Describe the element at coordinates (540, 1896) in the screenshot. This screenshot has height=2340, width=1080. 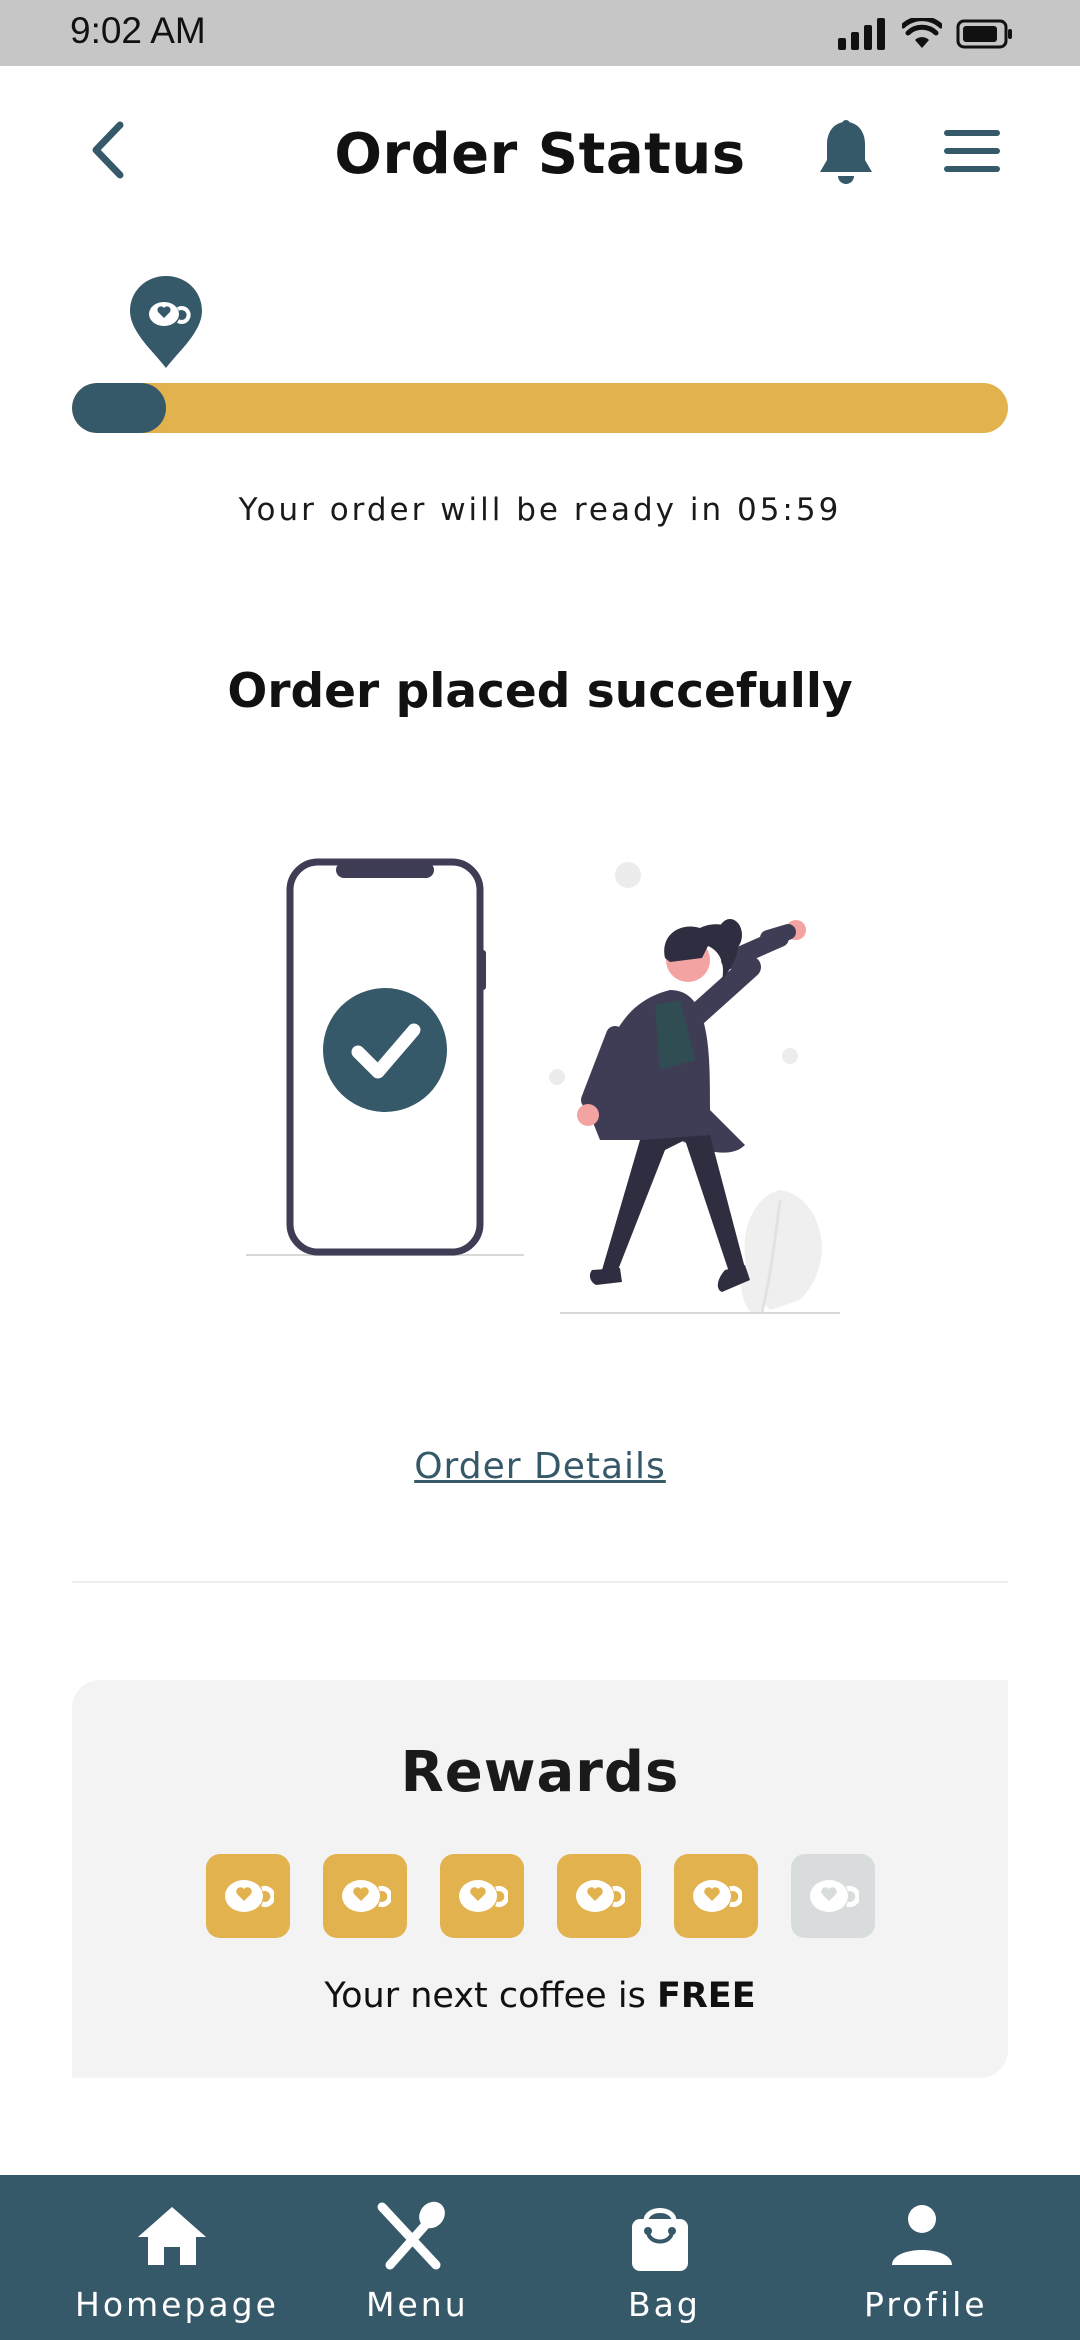
I see `reward-stamps` at that location.